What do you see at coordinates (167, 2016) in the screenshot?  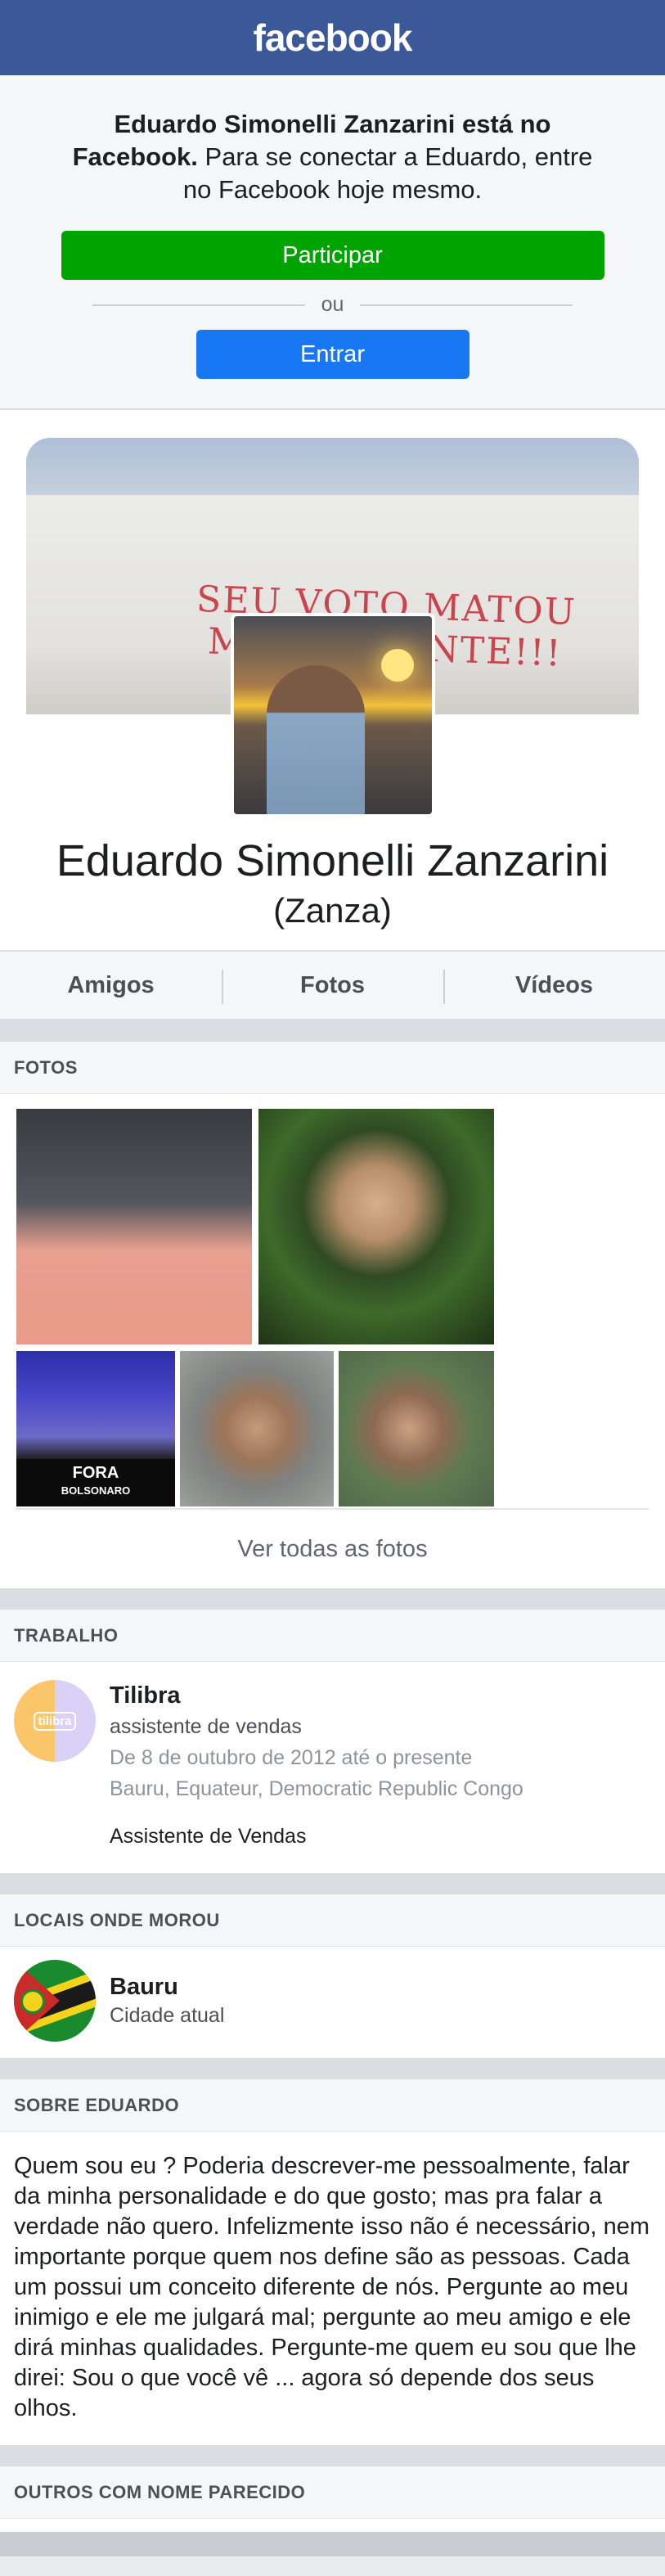 I see `city-label: Cidade atual` at bounding box center [167, 2016].